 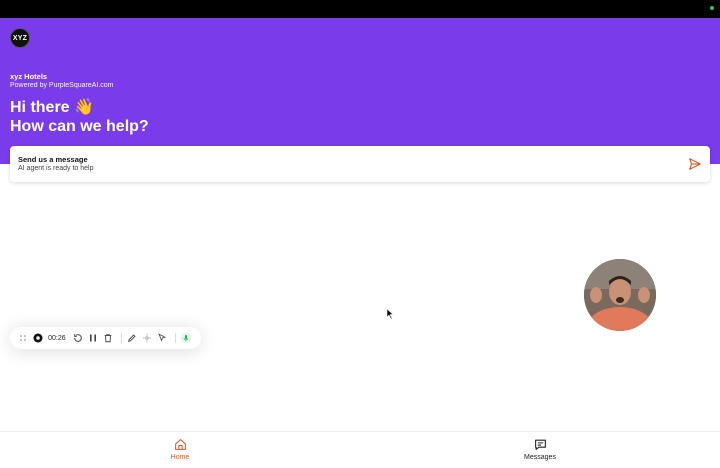 I want to click on webcam-person-image, so click(x=620, y=295).